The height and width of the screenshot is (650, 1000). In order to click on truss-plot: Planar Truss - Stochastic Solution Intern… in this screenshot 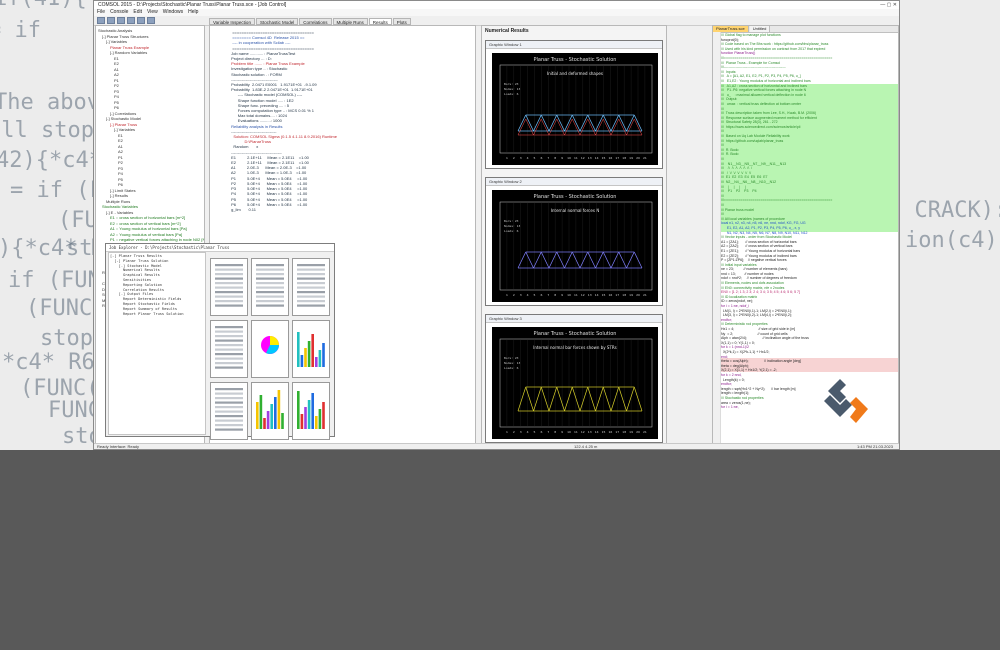, I will do `click(576, 382)`.